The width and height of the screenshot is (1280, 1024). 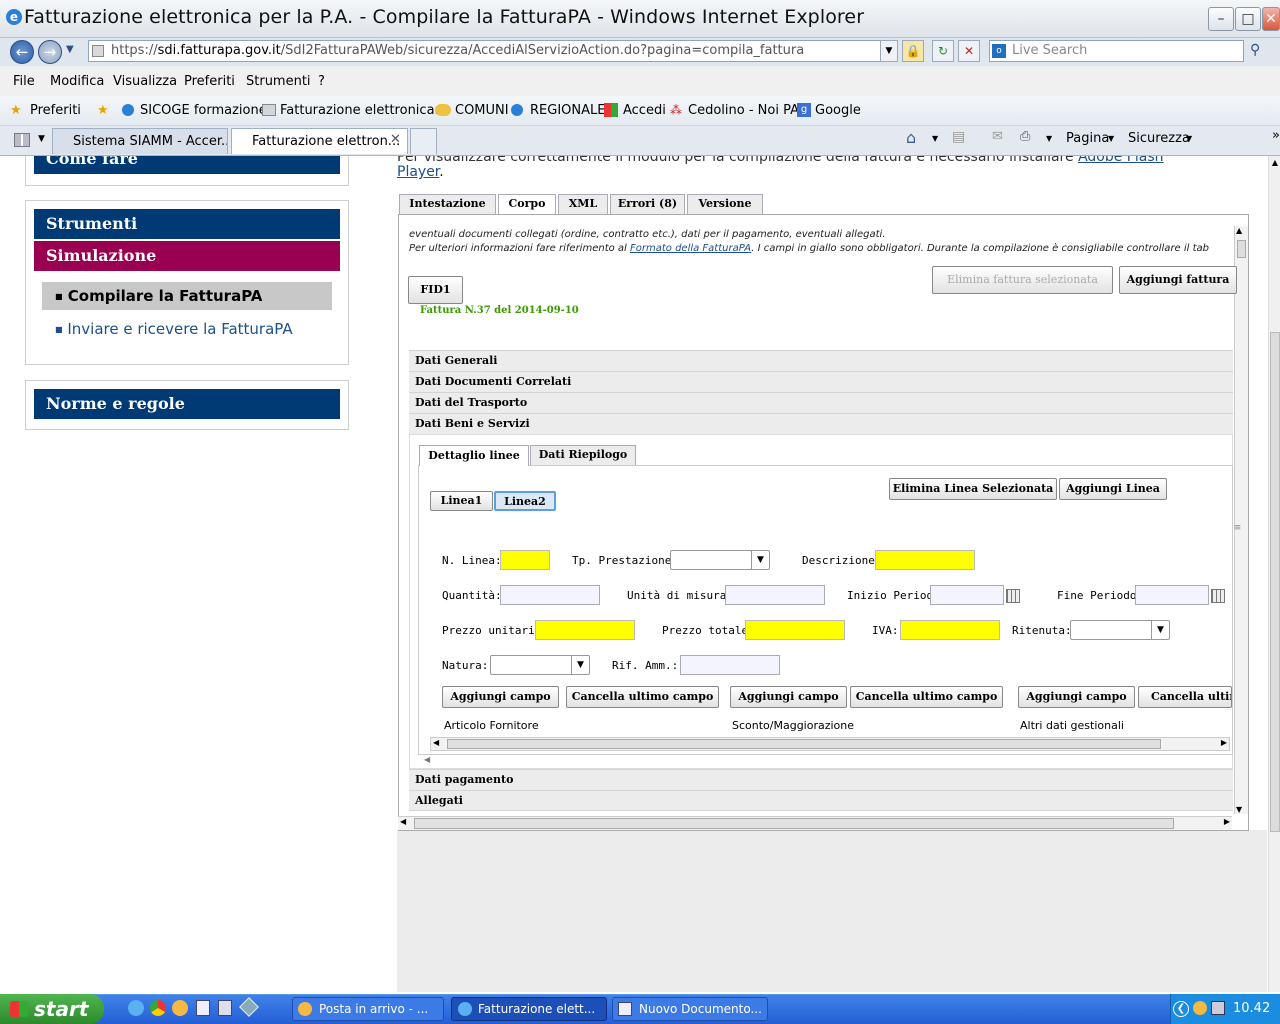 What do you see at coordinates (22, 52) in the screenshot?
I see `back-button: ←` at bounding box center [22, 52].